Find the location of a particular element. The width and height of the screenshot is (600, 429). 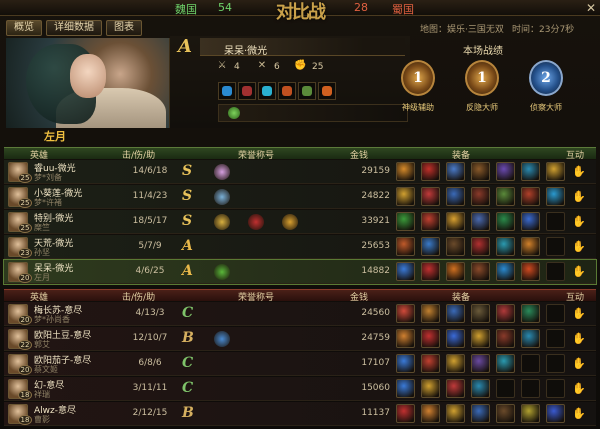

tab-charts: 图表 is located at coordinates (124, 28).